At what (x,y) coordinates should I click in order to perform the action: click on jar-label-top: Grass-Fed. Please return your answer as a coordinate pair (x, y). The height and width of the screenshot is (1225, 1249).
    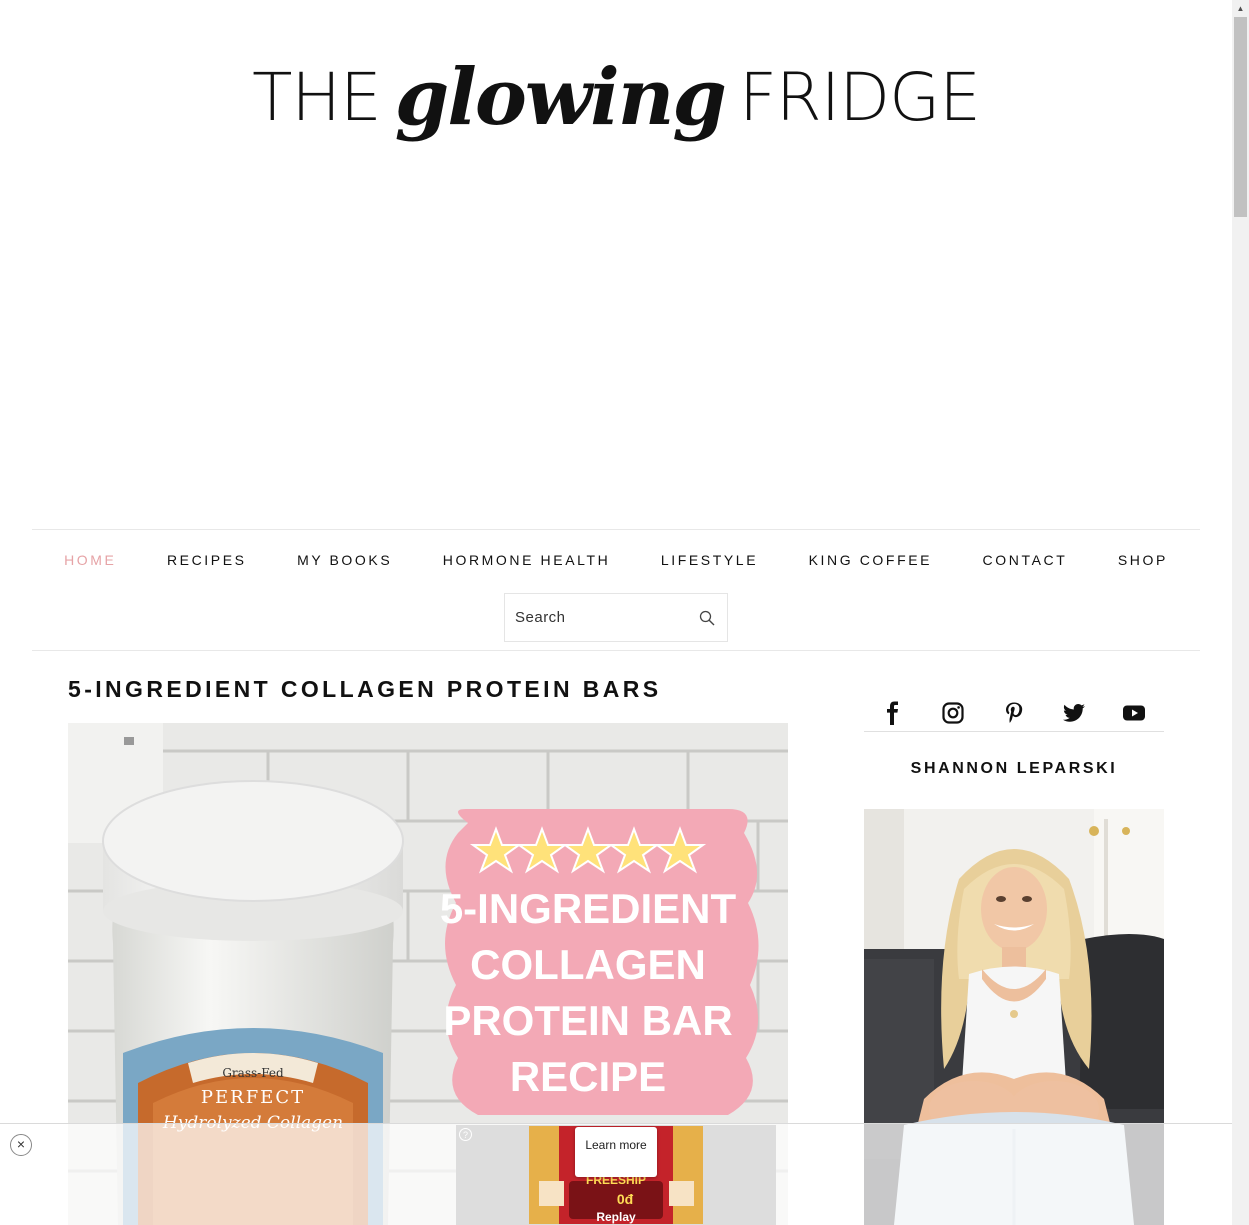
    Looking at the image, I should click on (253, 1073).